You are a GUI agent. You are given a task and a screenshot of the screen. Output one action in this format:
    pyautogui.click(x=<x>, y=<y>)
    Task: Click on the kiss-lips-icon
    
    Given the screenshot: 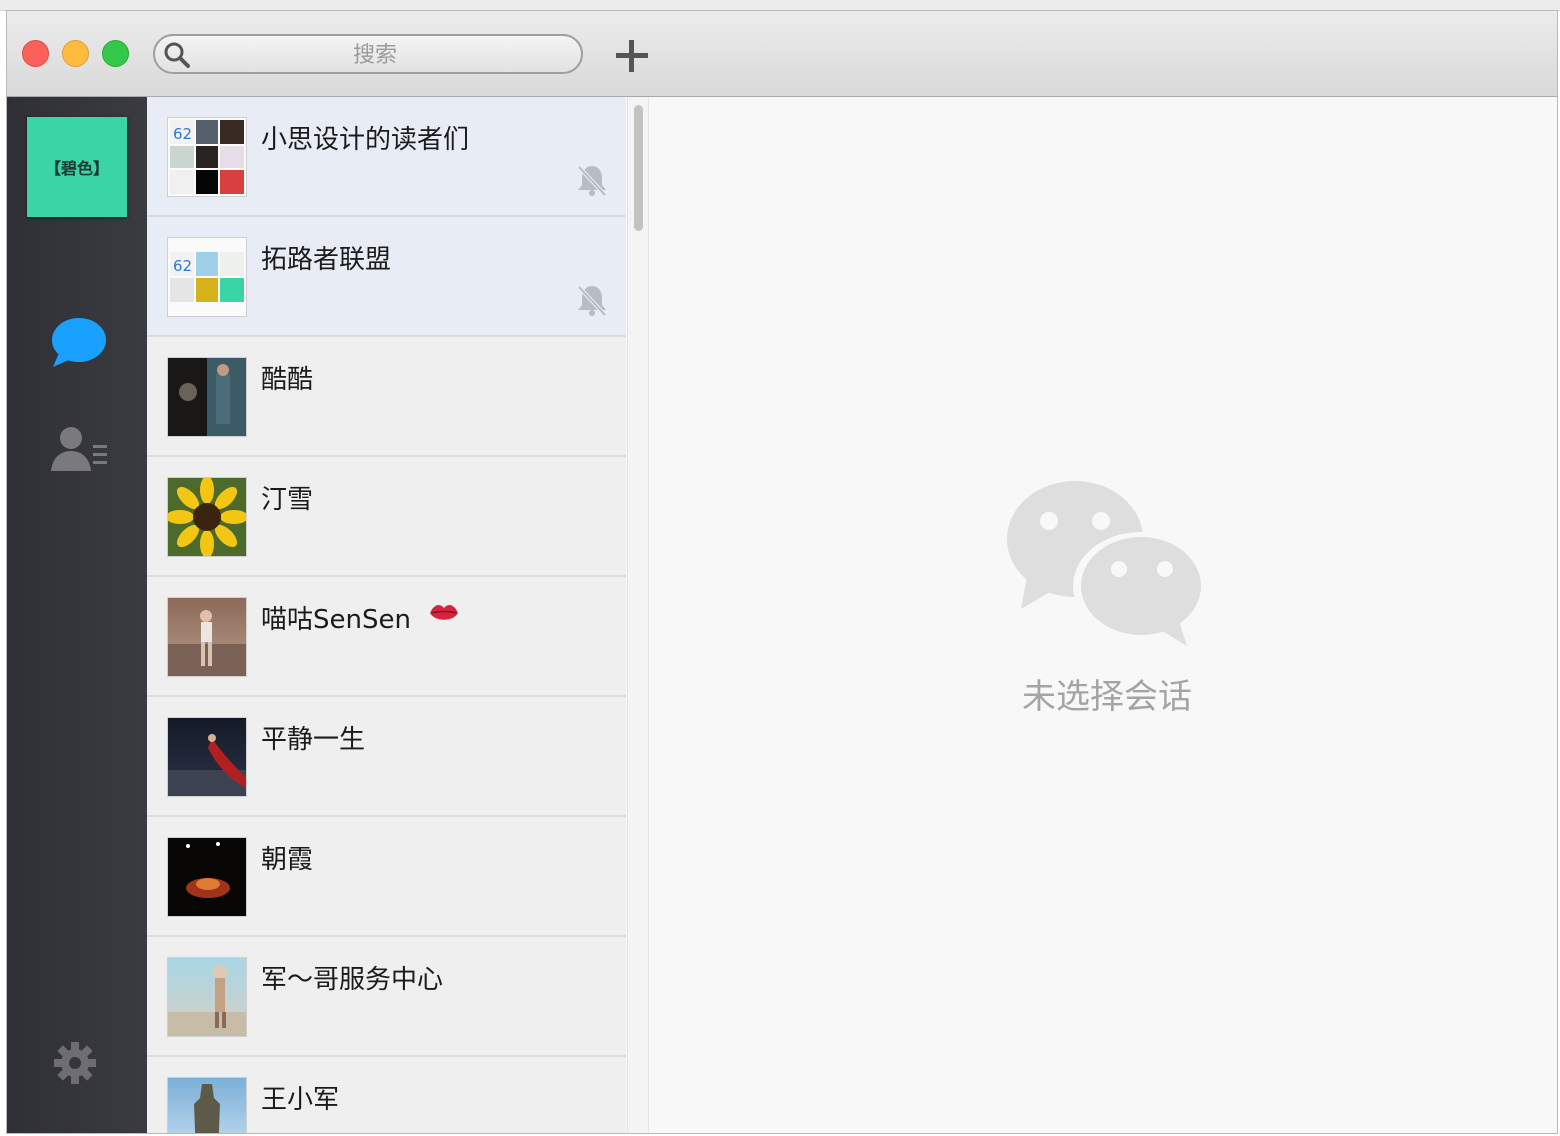 What is the action you would take?
    pyautogui.click(x=444, y=612)
    